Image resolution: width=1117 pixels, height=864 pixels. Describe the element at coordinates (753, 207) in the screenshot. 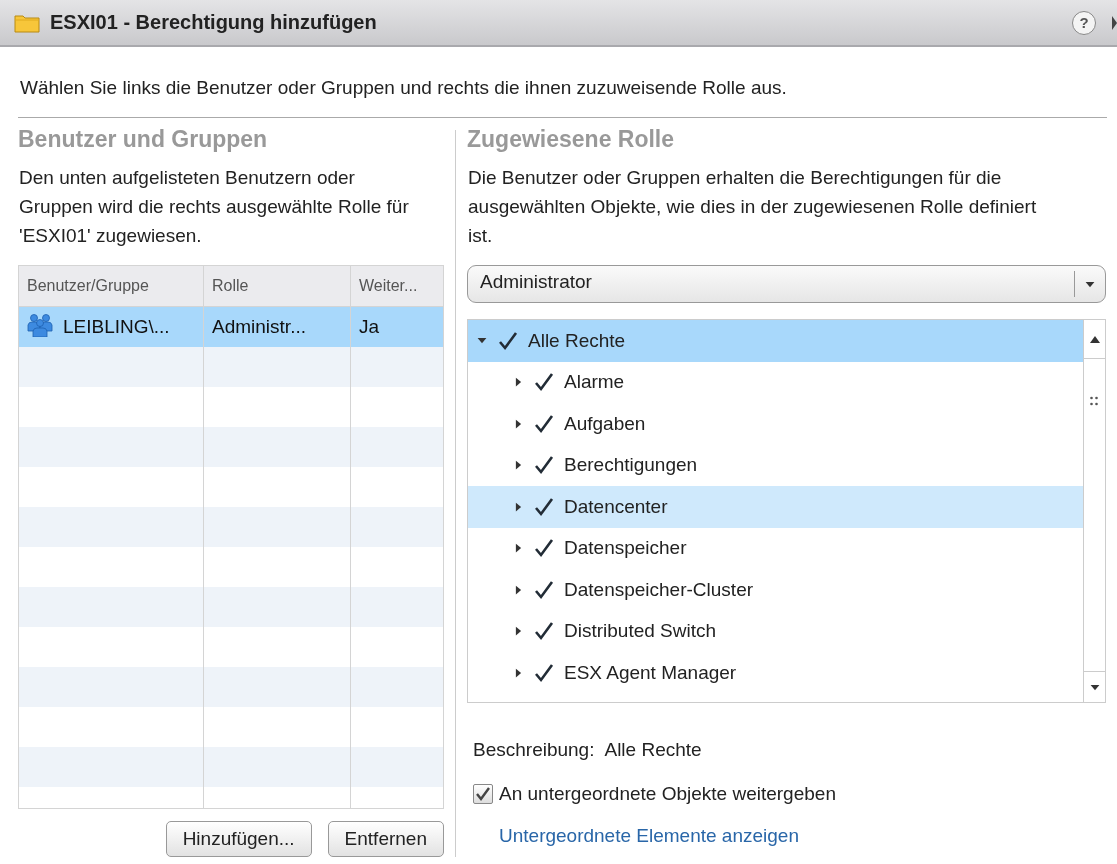

I see `section-description: Die Benutzer oder Gruppen erhalten die Berechtigungen für die ausgewählten Objekte, wie dies in der zugewiesenen Rolle definiert ist.` at that location.